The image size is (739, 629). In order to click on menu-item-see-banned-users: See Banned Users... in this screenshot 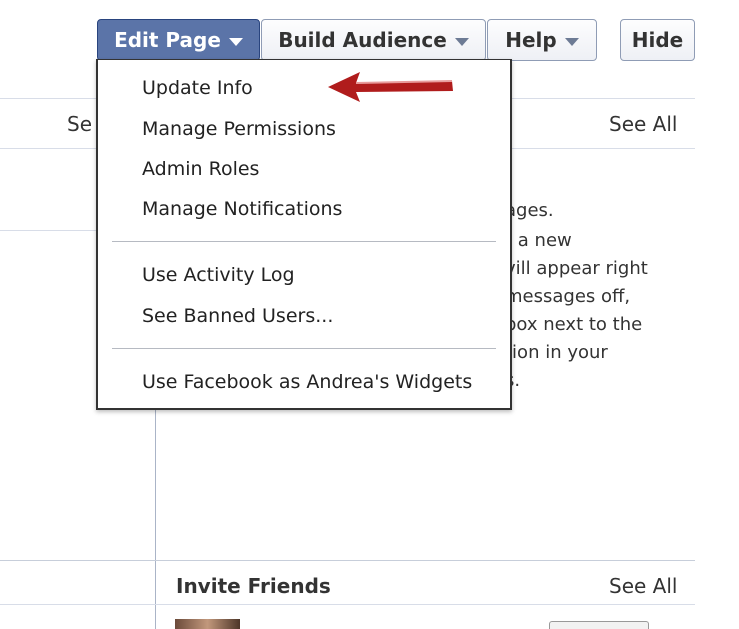, I will do `click(237, 316)`.